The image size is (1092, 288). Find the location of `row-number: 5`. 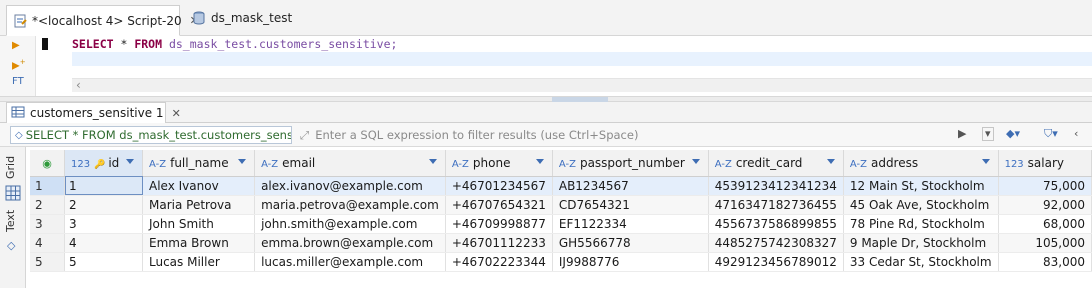

row-number: 5 is located at coordinates (48, 262).